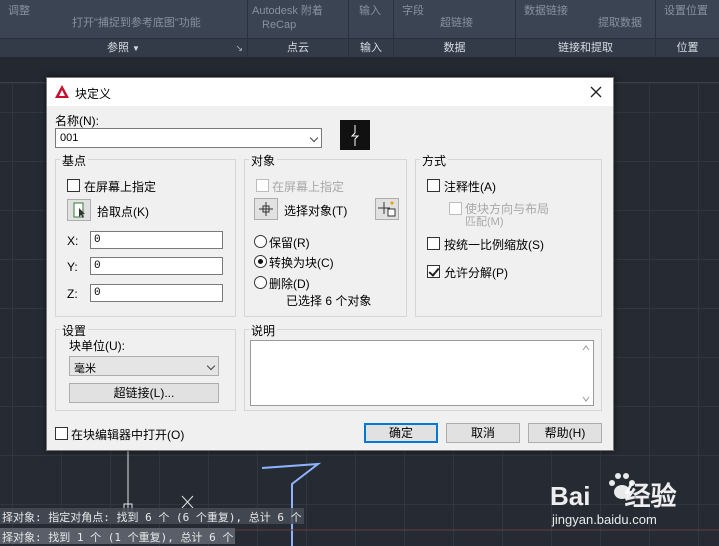 The width and height of the screenshot is (719, 546). I want to click on block-preview, so click(355, 135).